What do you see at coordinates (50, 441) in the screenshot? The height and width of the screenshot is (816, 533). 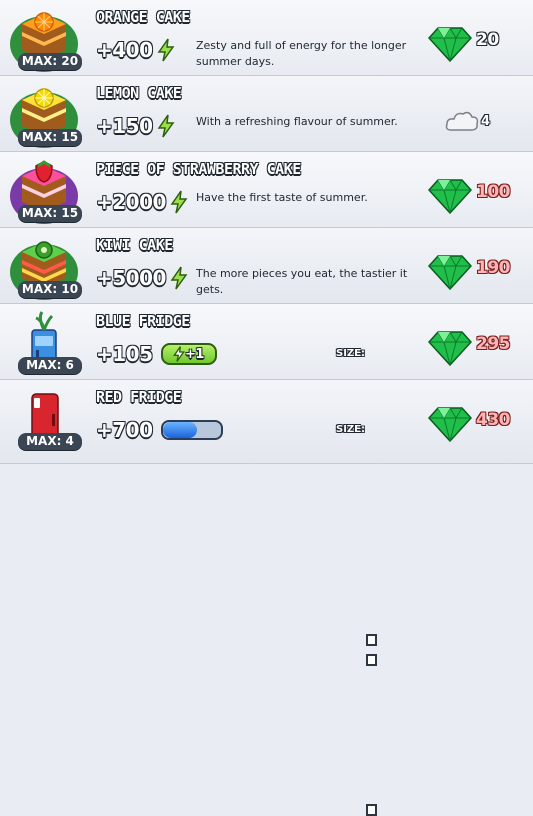 I see `max-quantity-badge: MAX: 4` at bounding box center [50, 441].